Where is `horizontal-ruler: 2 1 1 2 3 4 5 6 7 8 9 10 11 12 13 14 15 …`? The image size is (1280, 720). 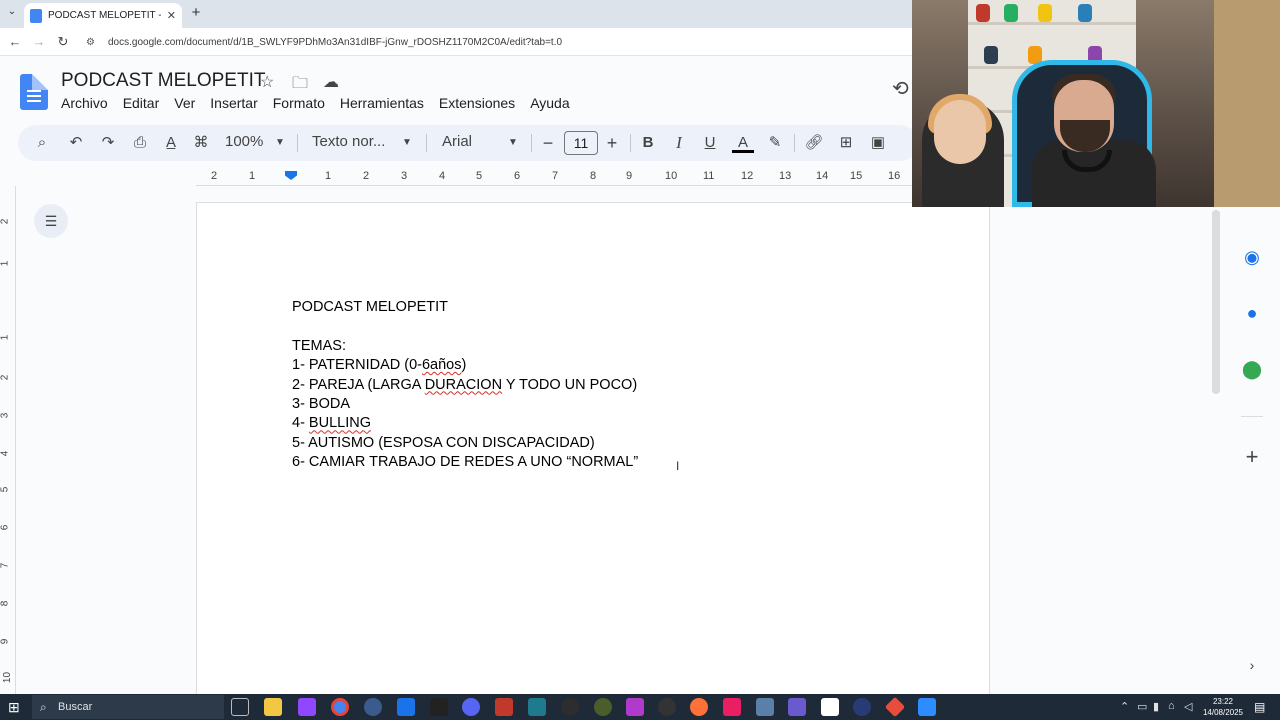 horizontal-ruler: 2 1 1 2 3 4 5 6 7 8 9 10 11 12 13 14 15 … is located at coordinates (554, 177).